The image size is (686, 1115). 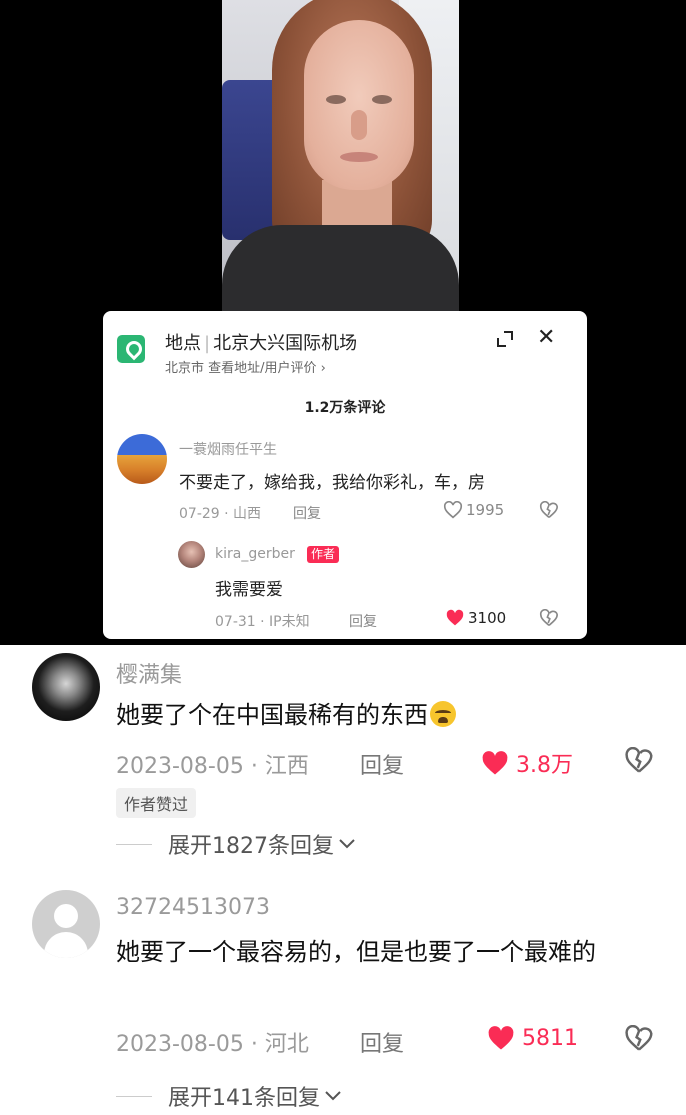 What do you see at coordinates (345, 408) in the screenshot?
I see `comment-count: 1.2万条评论` at bounding box center [345, 408].